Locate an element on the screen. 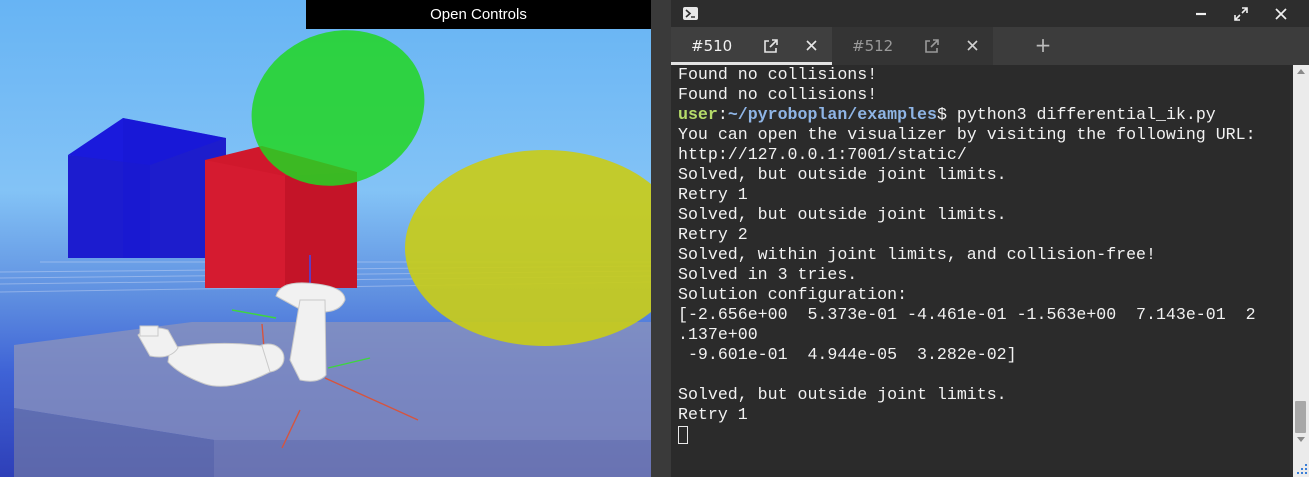 This screenshot has width=1309, height=477. tab-512: #512 is located at coordinates (912, 46).